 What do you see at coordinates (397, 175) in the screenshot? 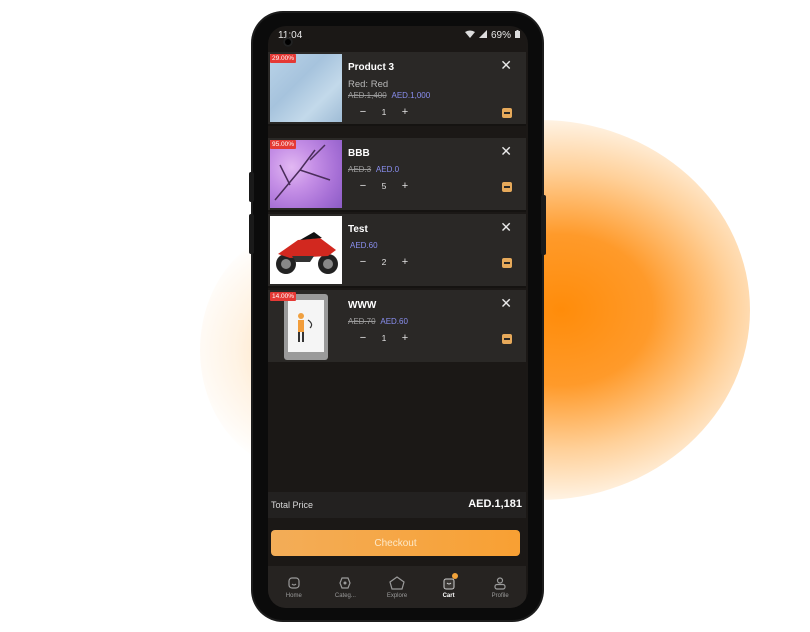
I see `cart-item: 95.00% BBB AED.3 AED.0 − 5 + ✕` at bounding box center [397, 175].